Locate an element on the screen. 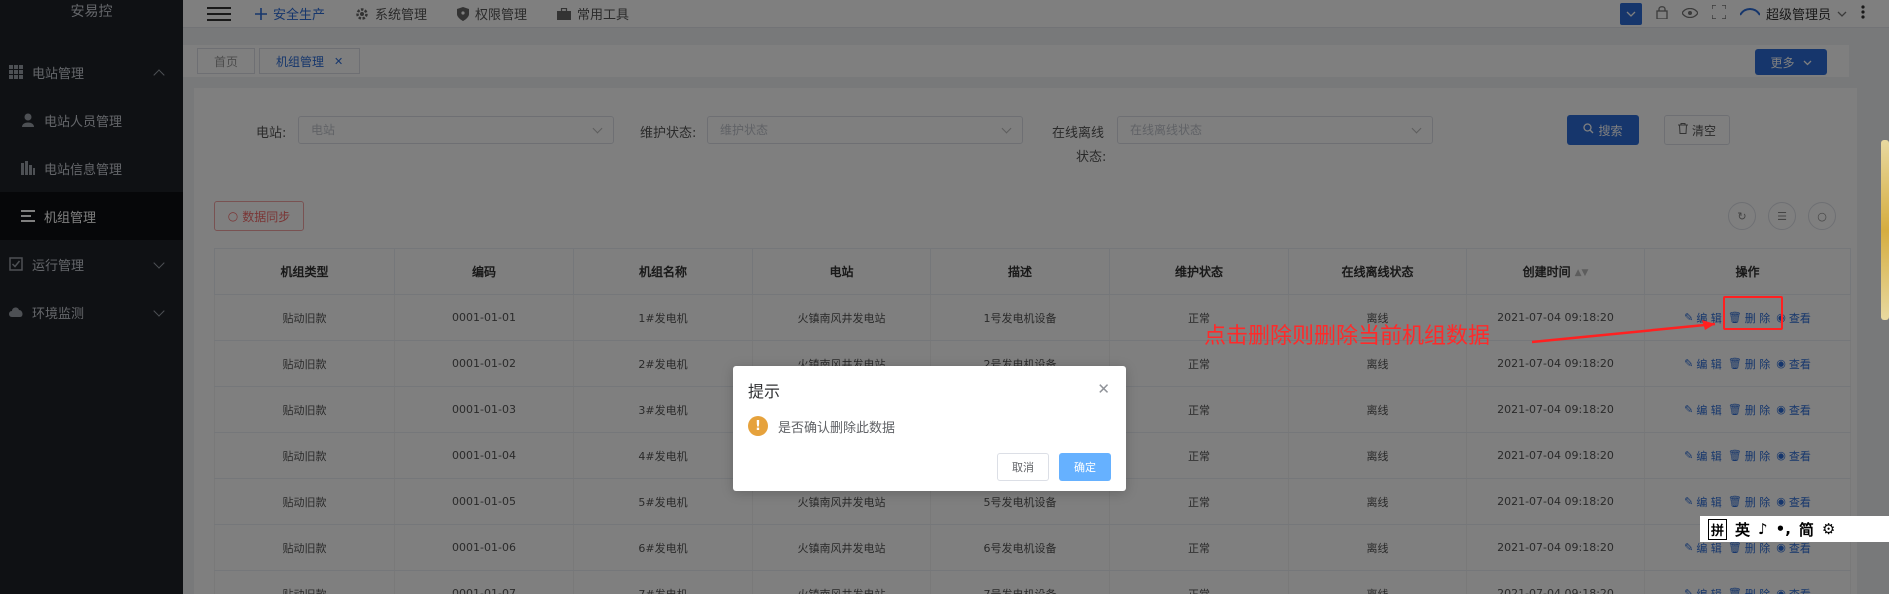 Image resolution: width=1889 pixels, height=594 pixels. ime-moon-icon: ♪ is located at coordinates (1763, 529).